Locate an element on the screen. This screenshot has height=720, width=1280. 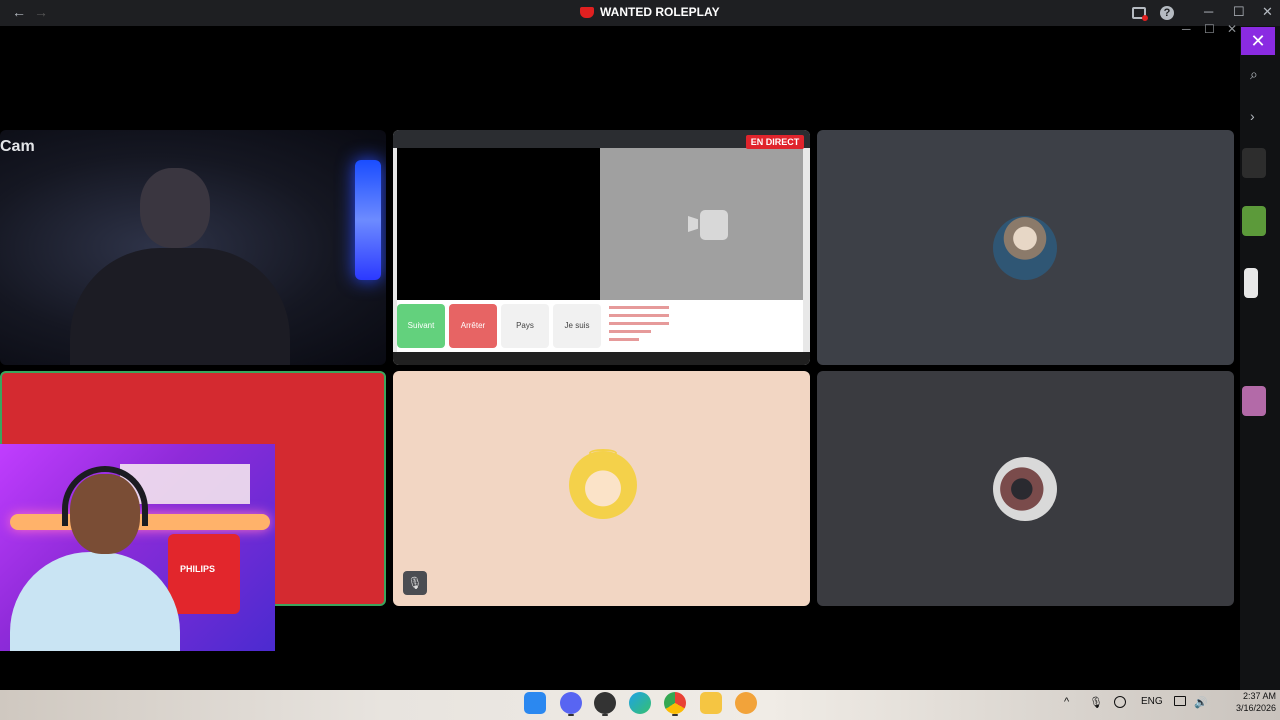
screen-share-tile: Suivant Arrêter Pays Je suis is located at coordinates (601, 247).